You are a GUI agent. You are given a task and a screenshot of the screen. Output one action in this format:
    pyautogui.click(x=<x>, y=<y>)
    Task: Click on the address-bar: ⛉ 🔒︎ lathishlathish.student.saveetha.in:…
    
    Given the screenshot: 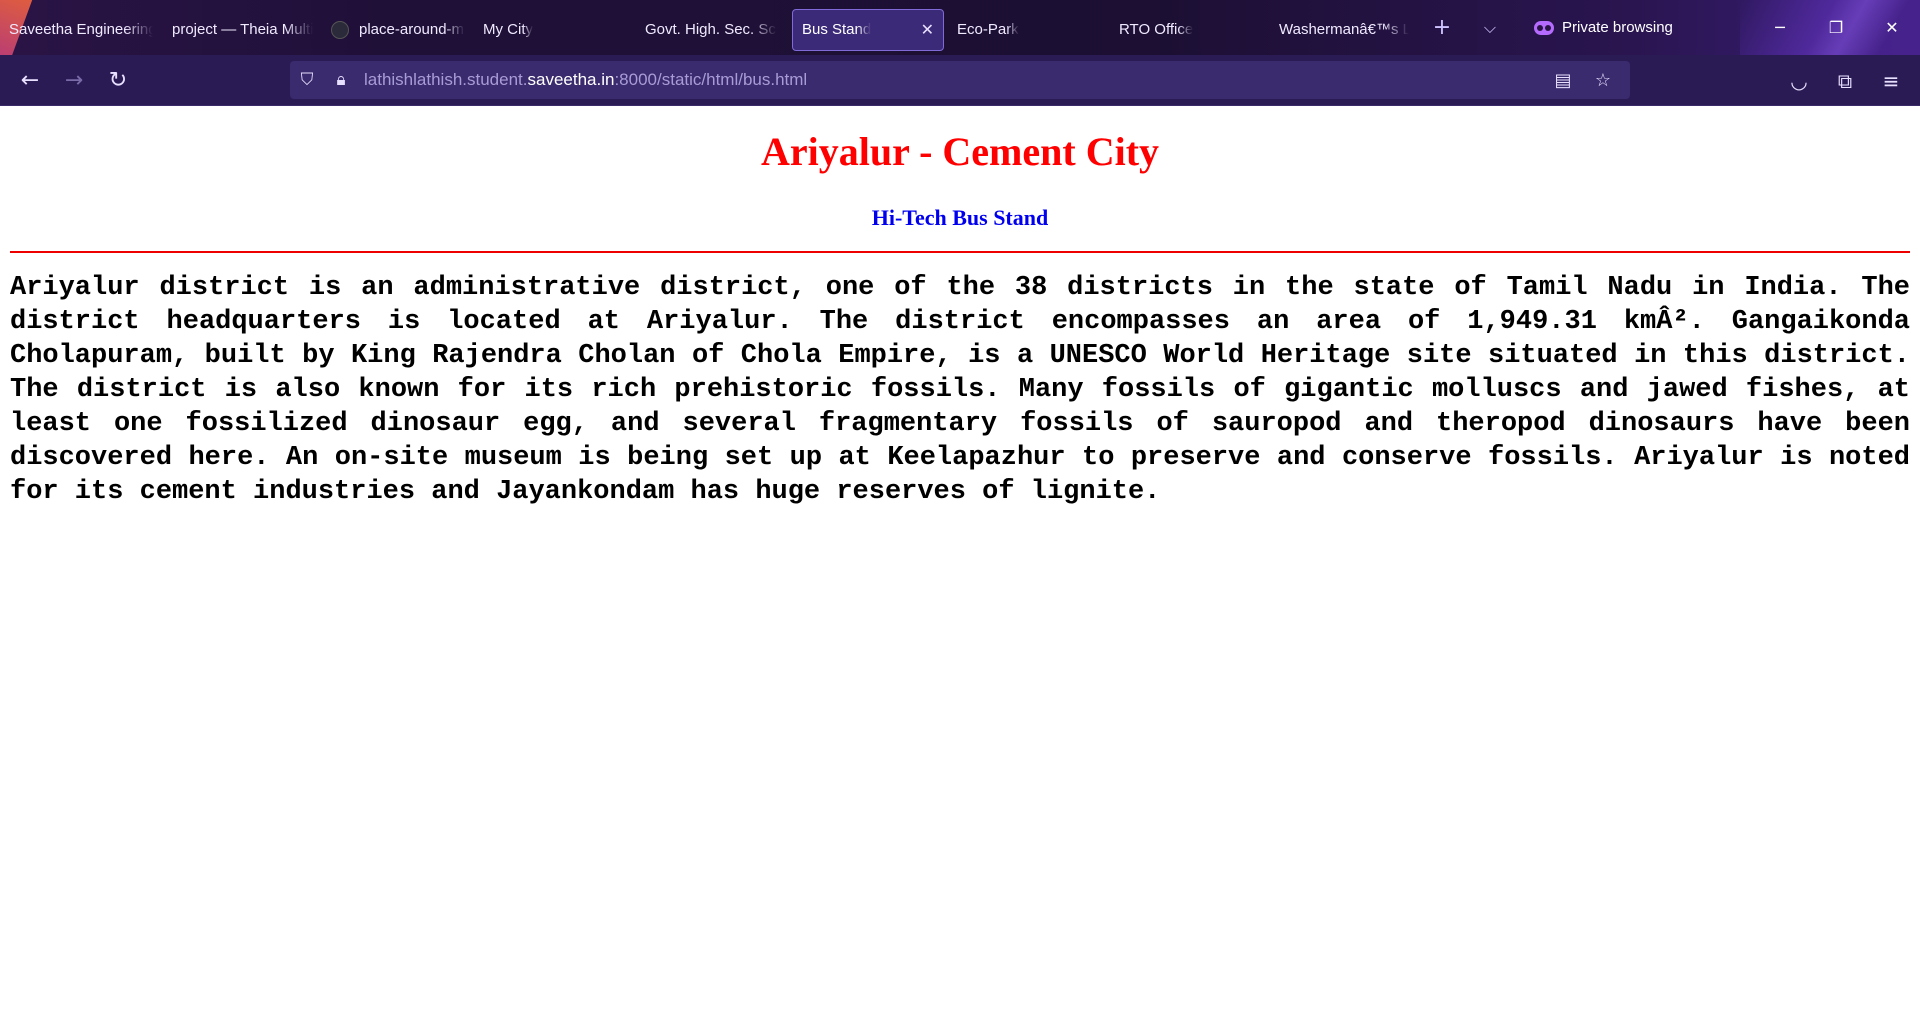 What is the action you would take?
    pyautogui.click(x=960, y=80)
    